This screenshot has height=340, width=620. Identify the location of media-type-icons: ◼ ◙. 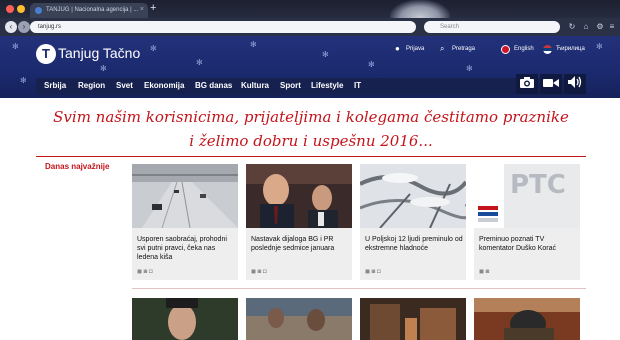
(484, 272).